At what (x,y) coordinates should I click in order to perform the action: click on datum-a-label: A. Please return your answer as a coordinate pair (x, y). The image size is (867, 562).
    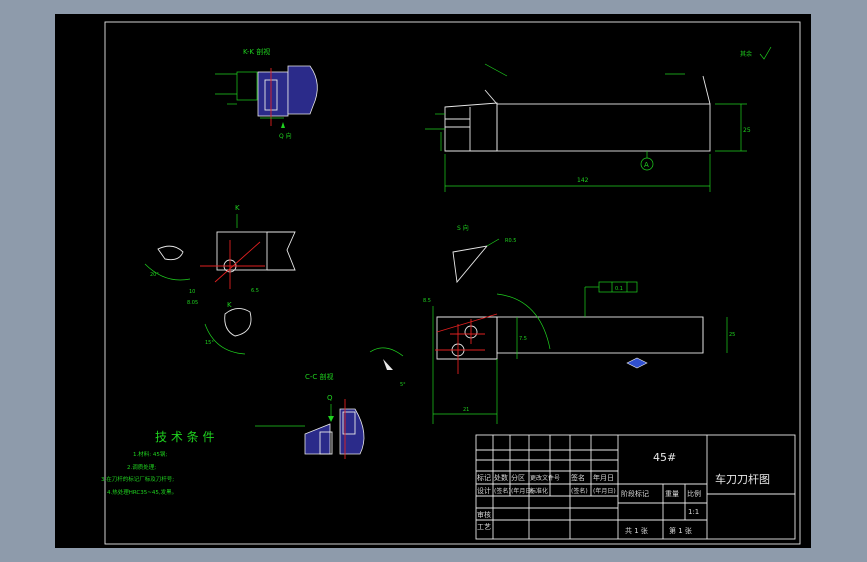
    Looking at the image, I should click on (646, 165).